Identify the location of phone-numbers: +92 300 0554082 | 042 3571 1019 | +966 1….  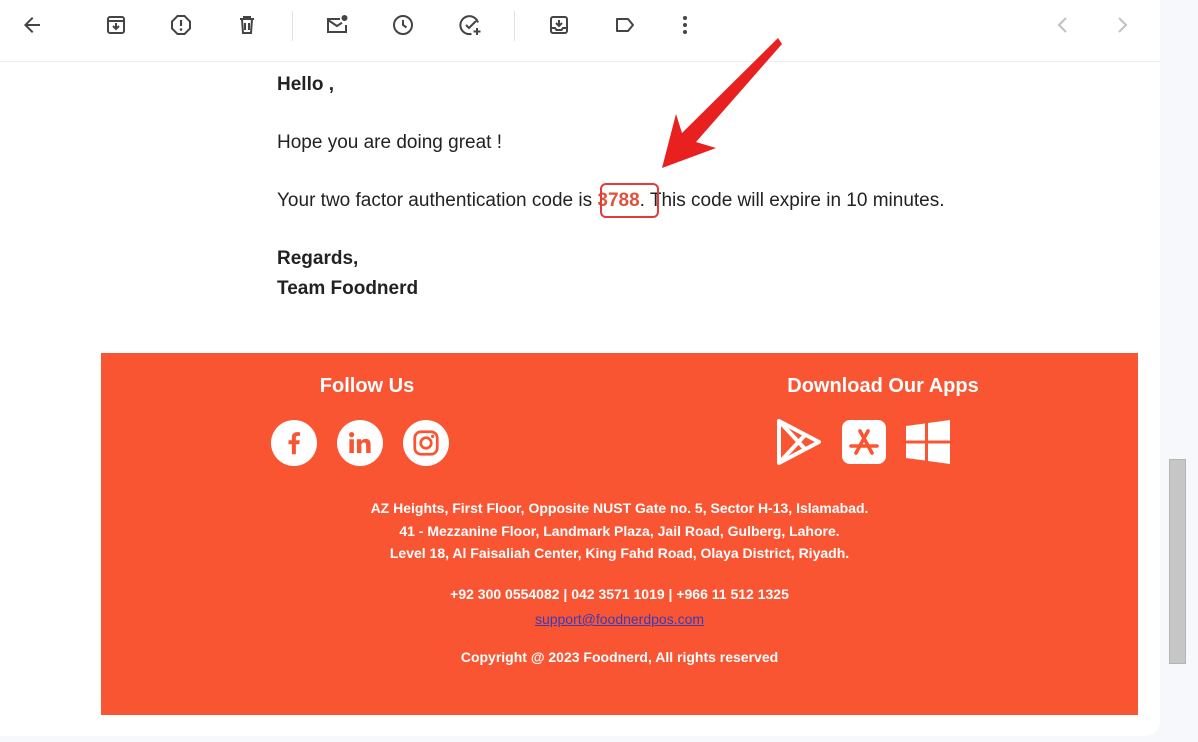
(619, 594).